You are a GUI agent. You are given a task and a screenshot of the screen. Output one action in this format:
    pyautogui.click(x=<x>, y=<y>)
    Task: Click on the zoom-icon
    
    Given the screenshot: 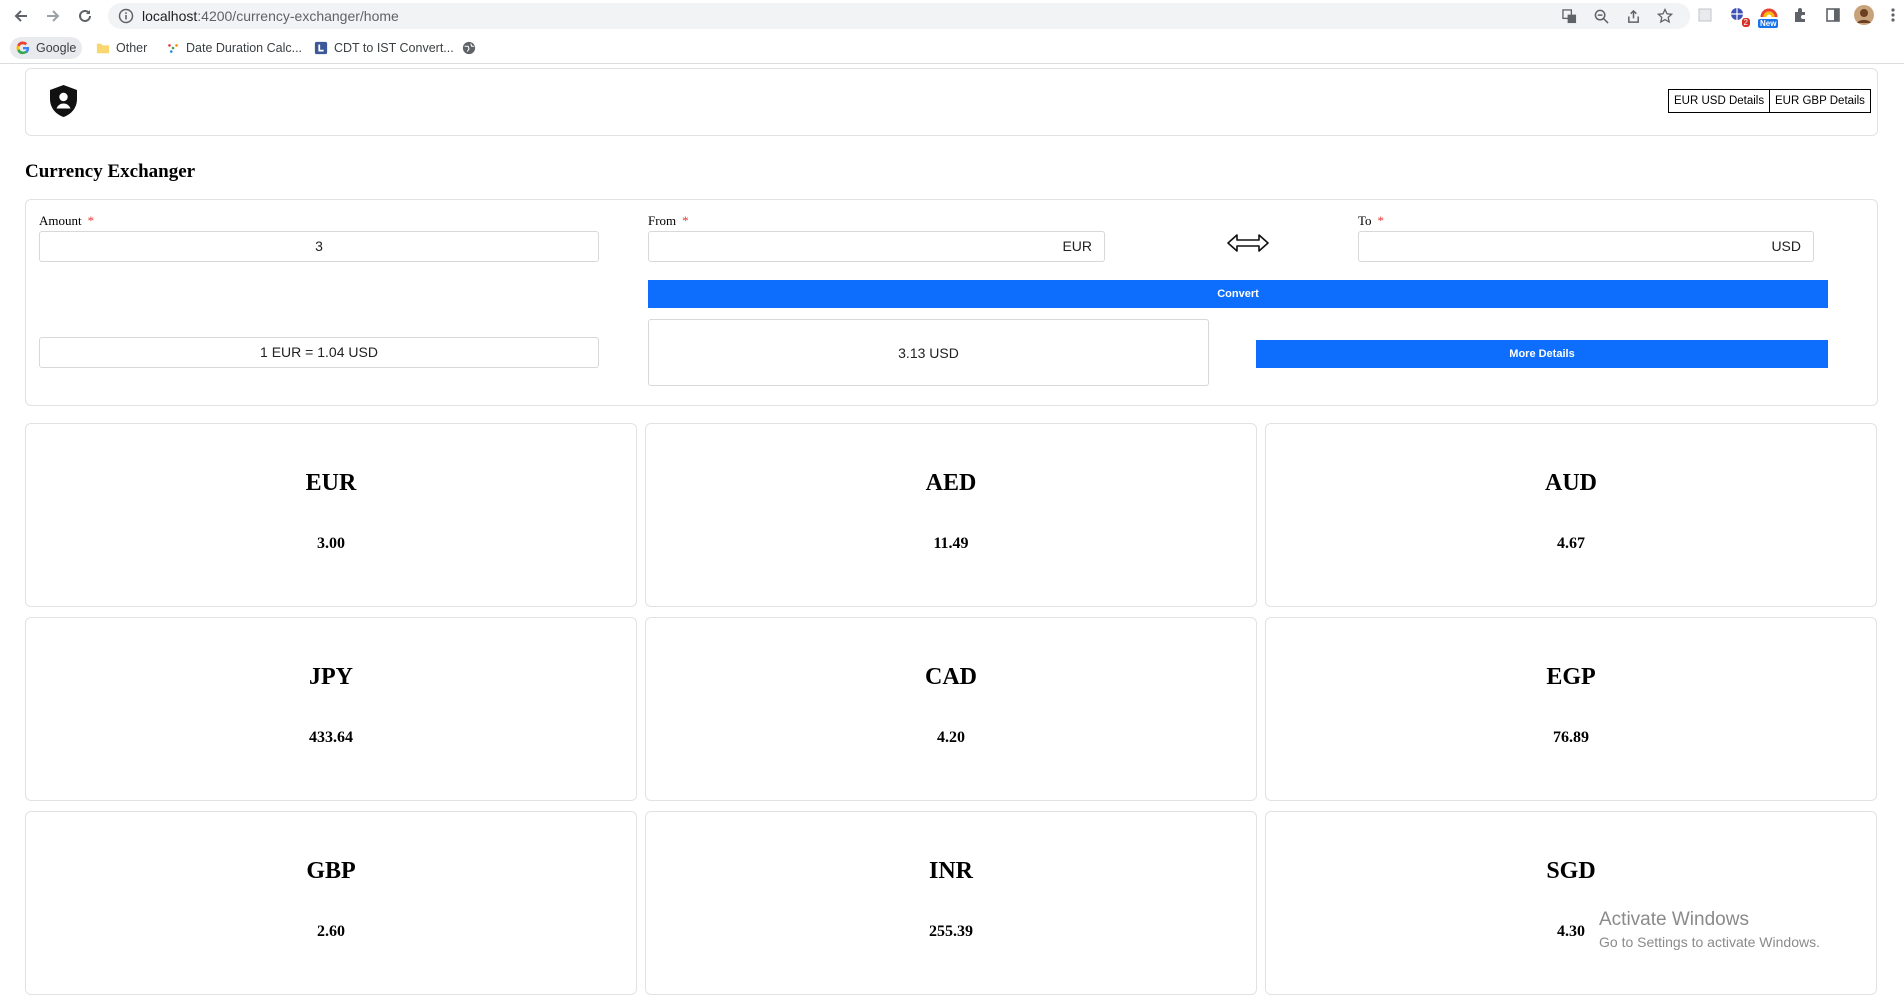 What is the action you would take?
    pyautogui.click(x=1601, y=16)
    